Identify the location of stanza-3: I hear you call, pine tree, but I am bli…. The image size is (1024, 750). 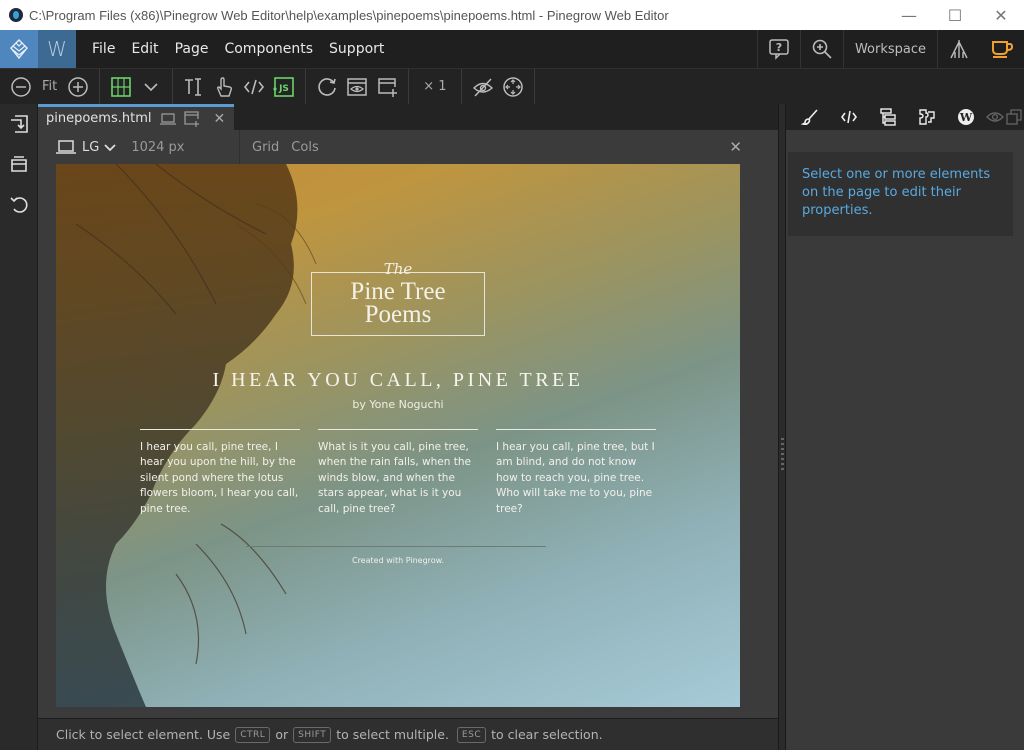
(576, 473).